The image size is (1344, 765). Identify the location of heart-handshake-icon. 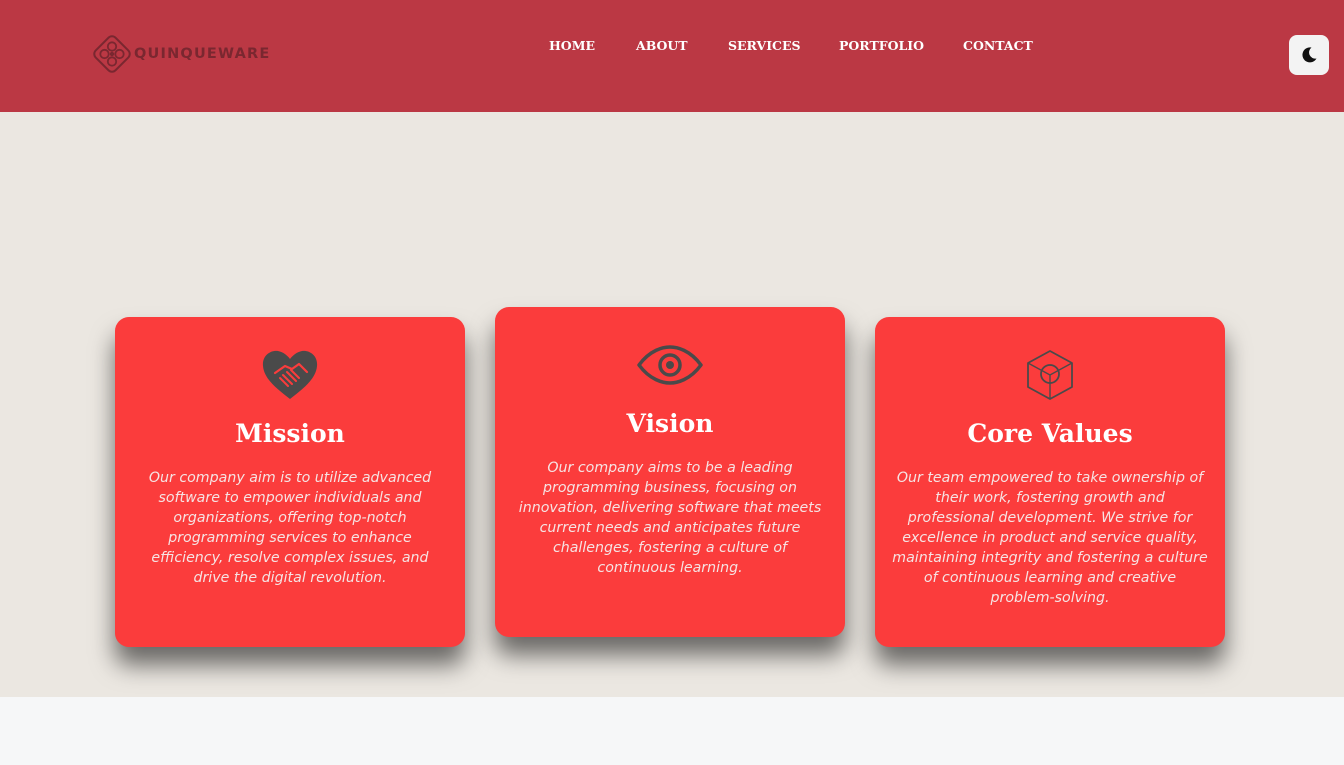
(290, 374).